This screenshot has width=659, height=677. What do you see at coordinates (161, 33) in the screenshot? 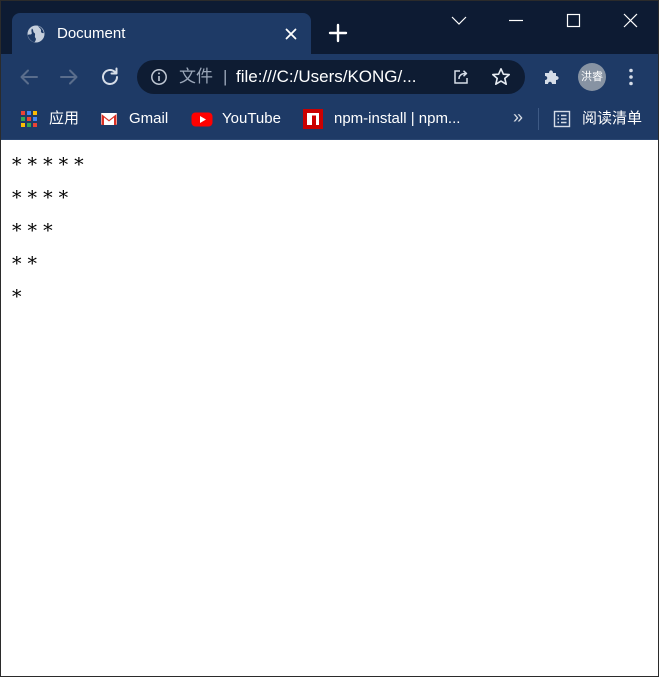
I see `tab-document: Document` at bounding box center [161, 33].